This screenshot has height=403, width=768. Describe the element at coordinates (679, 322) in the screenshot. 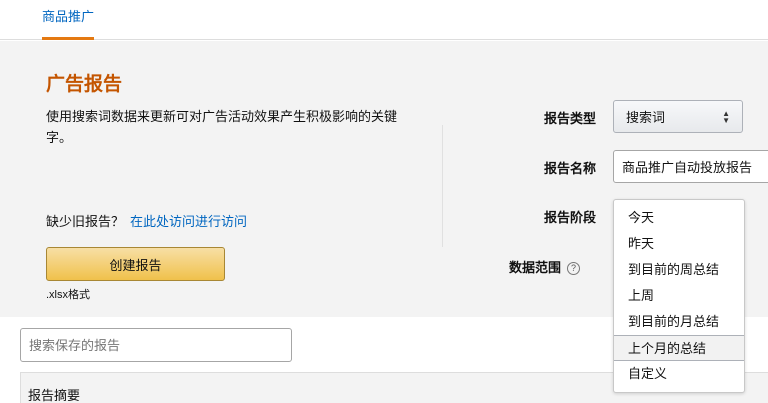

I see `period-option: 到目前的月总结` at that location.